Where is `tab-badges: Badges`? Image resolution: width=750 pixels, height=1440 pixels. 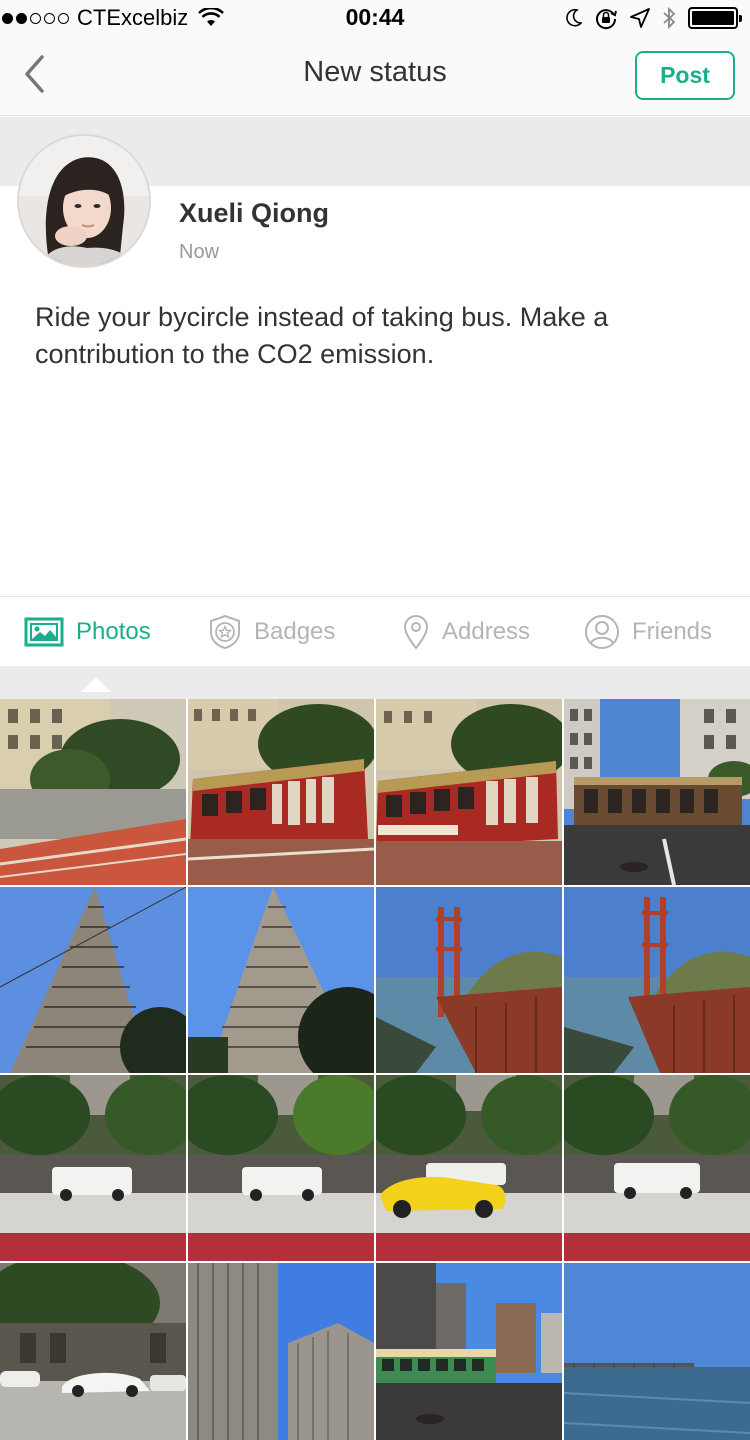
tab-badges: Badges is located at coordinates (271, 632).